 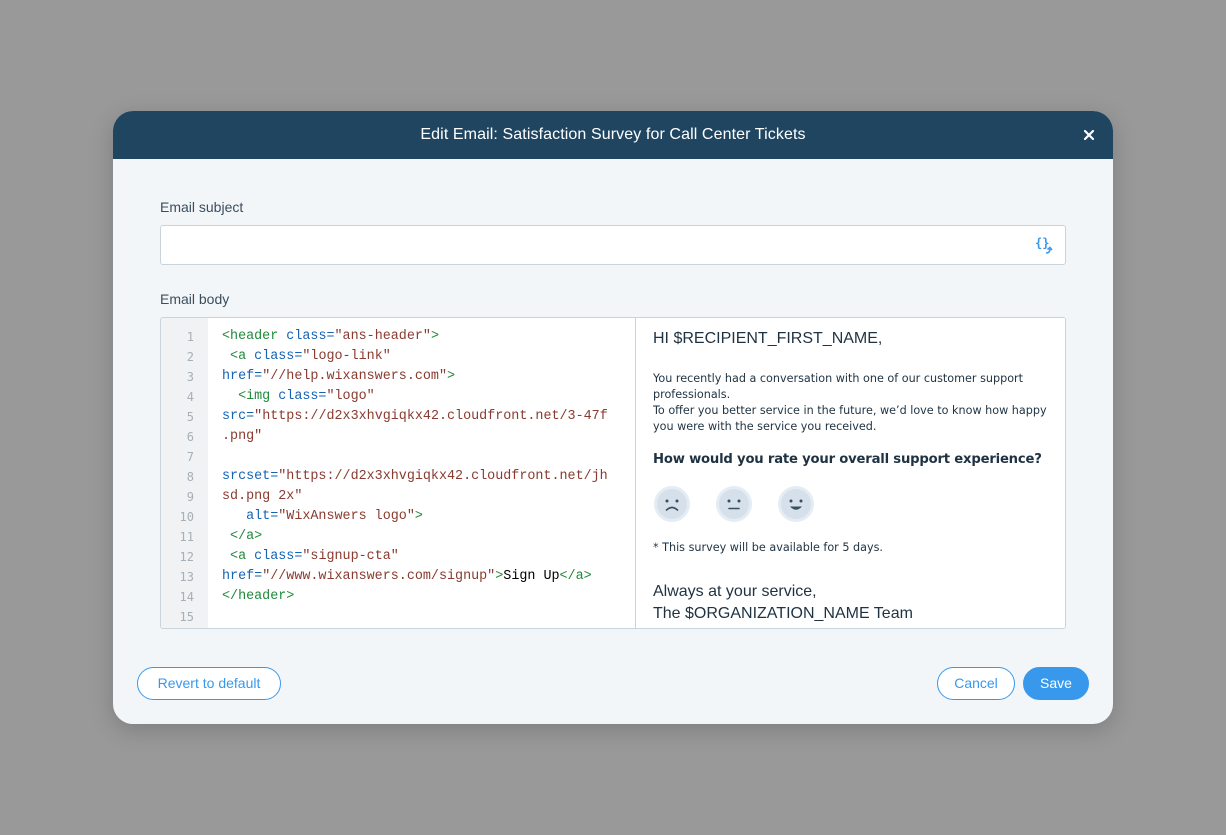 What do you see at coordinates (190, 357) in the screenshot?
I see `line-number: 2` at bounding box center [190, 357].